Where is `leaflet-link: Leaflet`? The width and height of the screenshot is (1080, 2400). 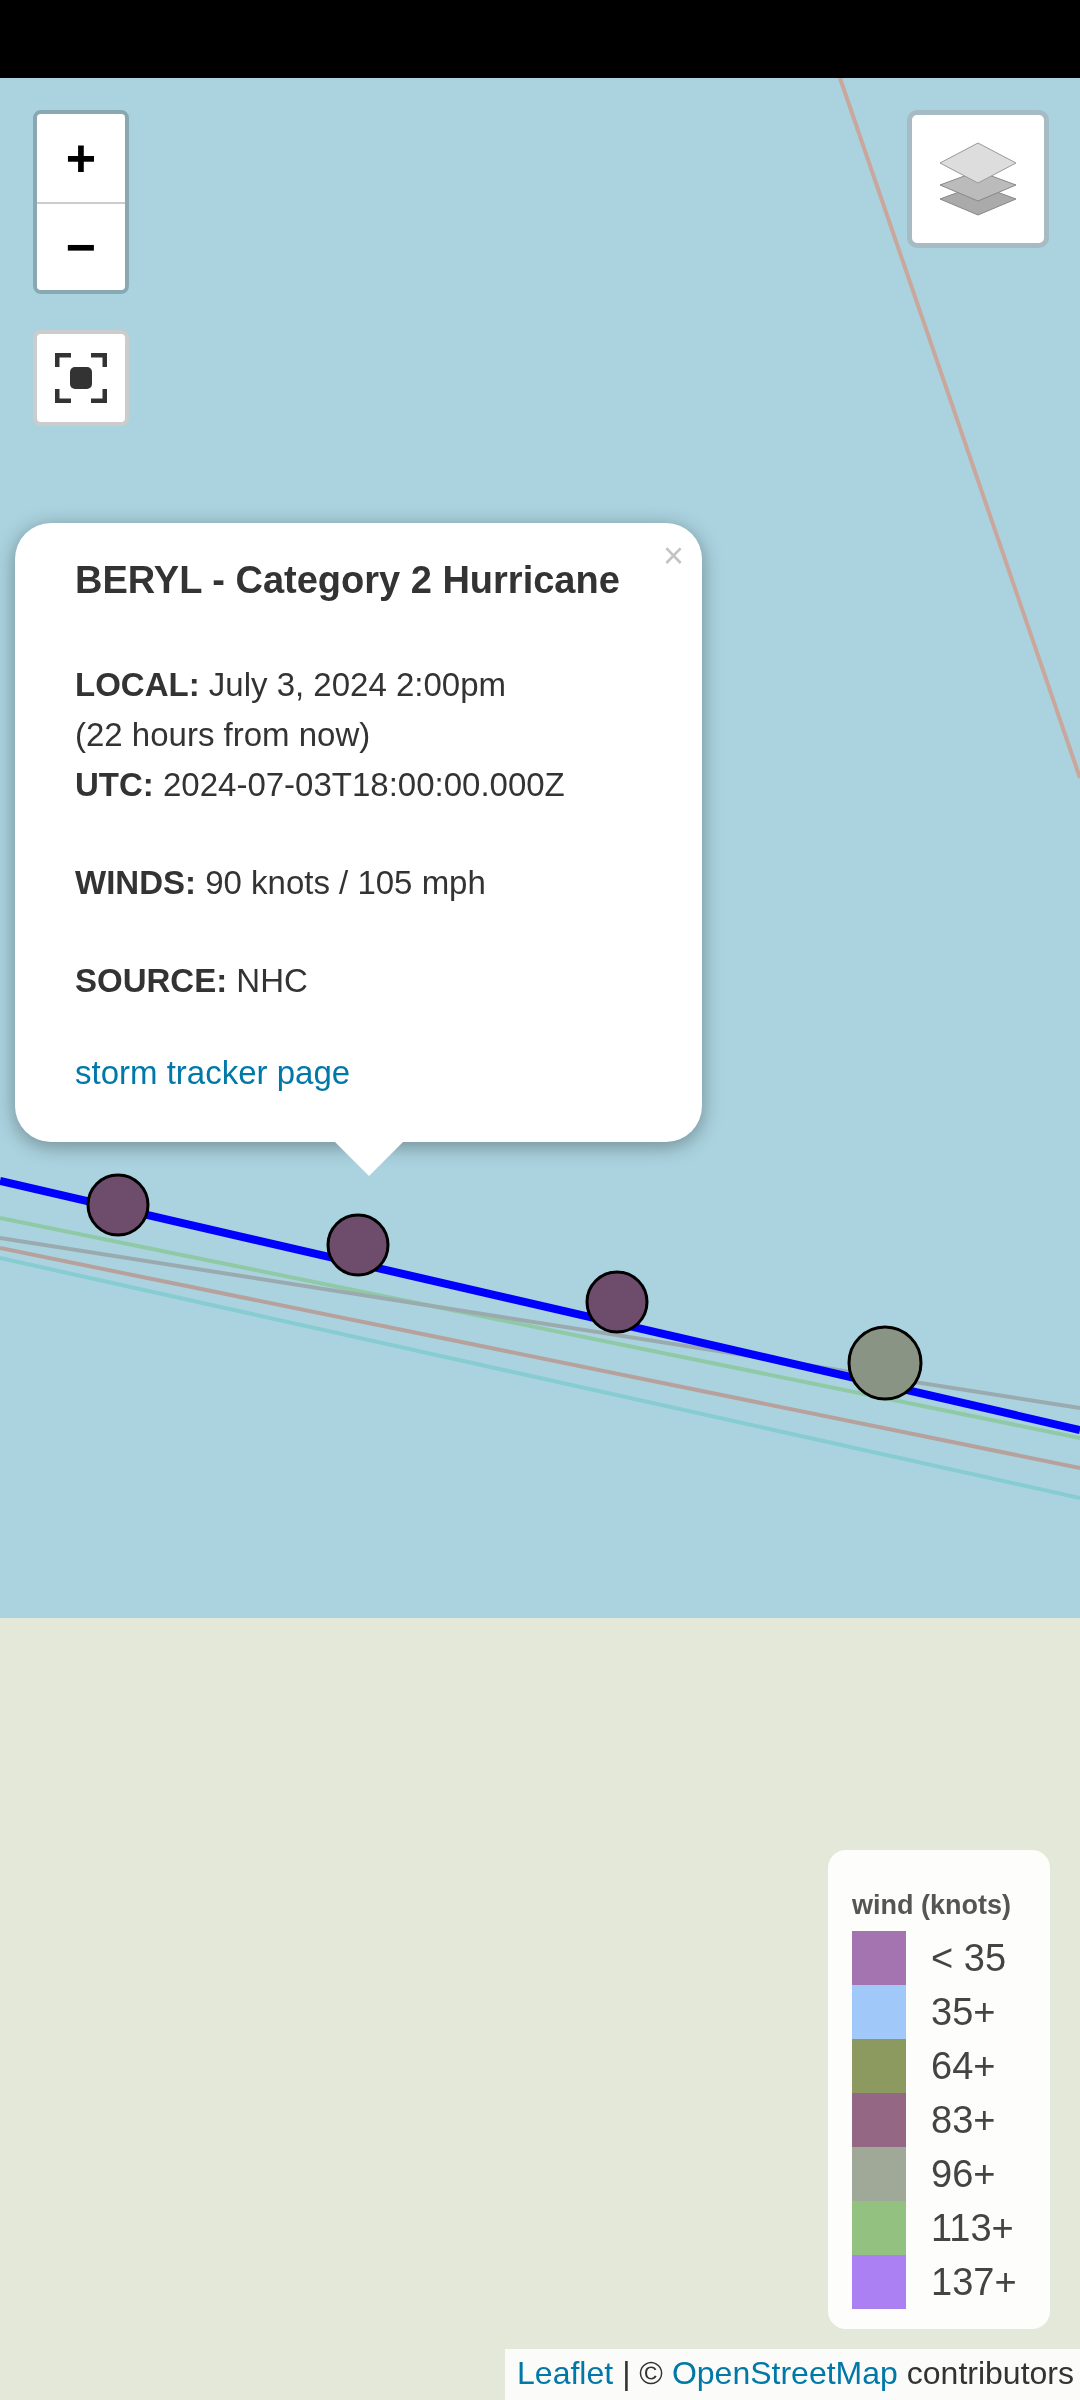
leaflet-link: Leaflet is located at coordinates (565, 2373).